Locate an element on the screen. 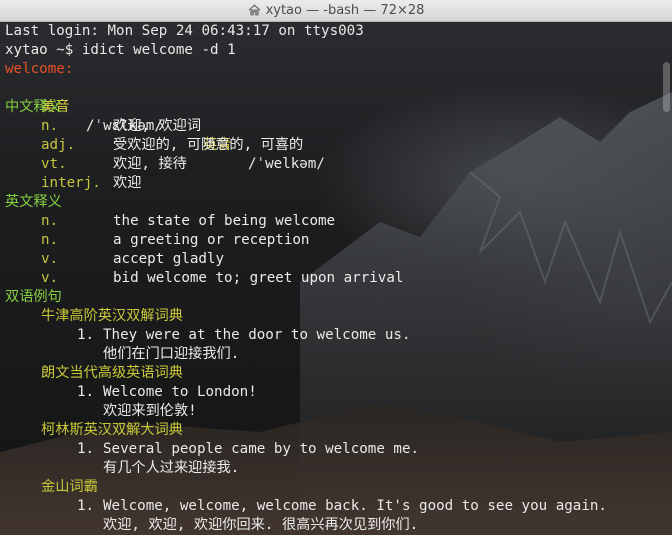 This screenshot has height=535, width=672. example-en-row: 1. Several people came by to welcome me. is located at coordinates (335, 449).